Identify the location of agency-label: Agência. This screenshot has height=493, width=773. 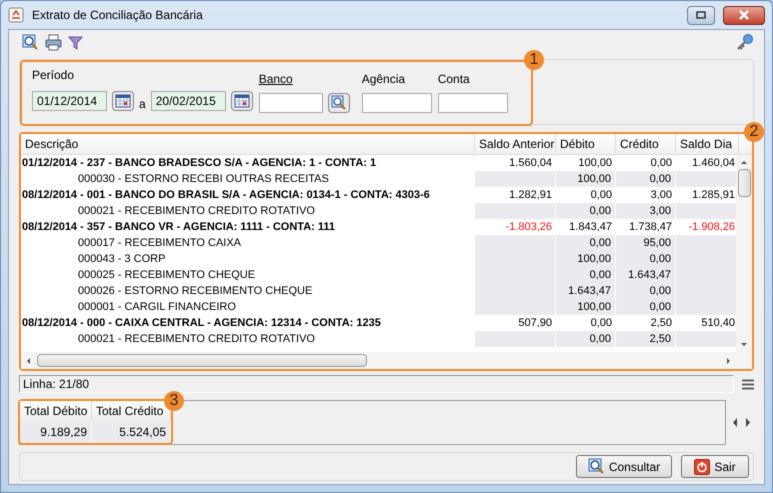
(384, 79).